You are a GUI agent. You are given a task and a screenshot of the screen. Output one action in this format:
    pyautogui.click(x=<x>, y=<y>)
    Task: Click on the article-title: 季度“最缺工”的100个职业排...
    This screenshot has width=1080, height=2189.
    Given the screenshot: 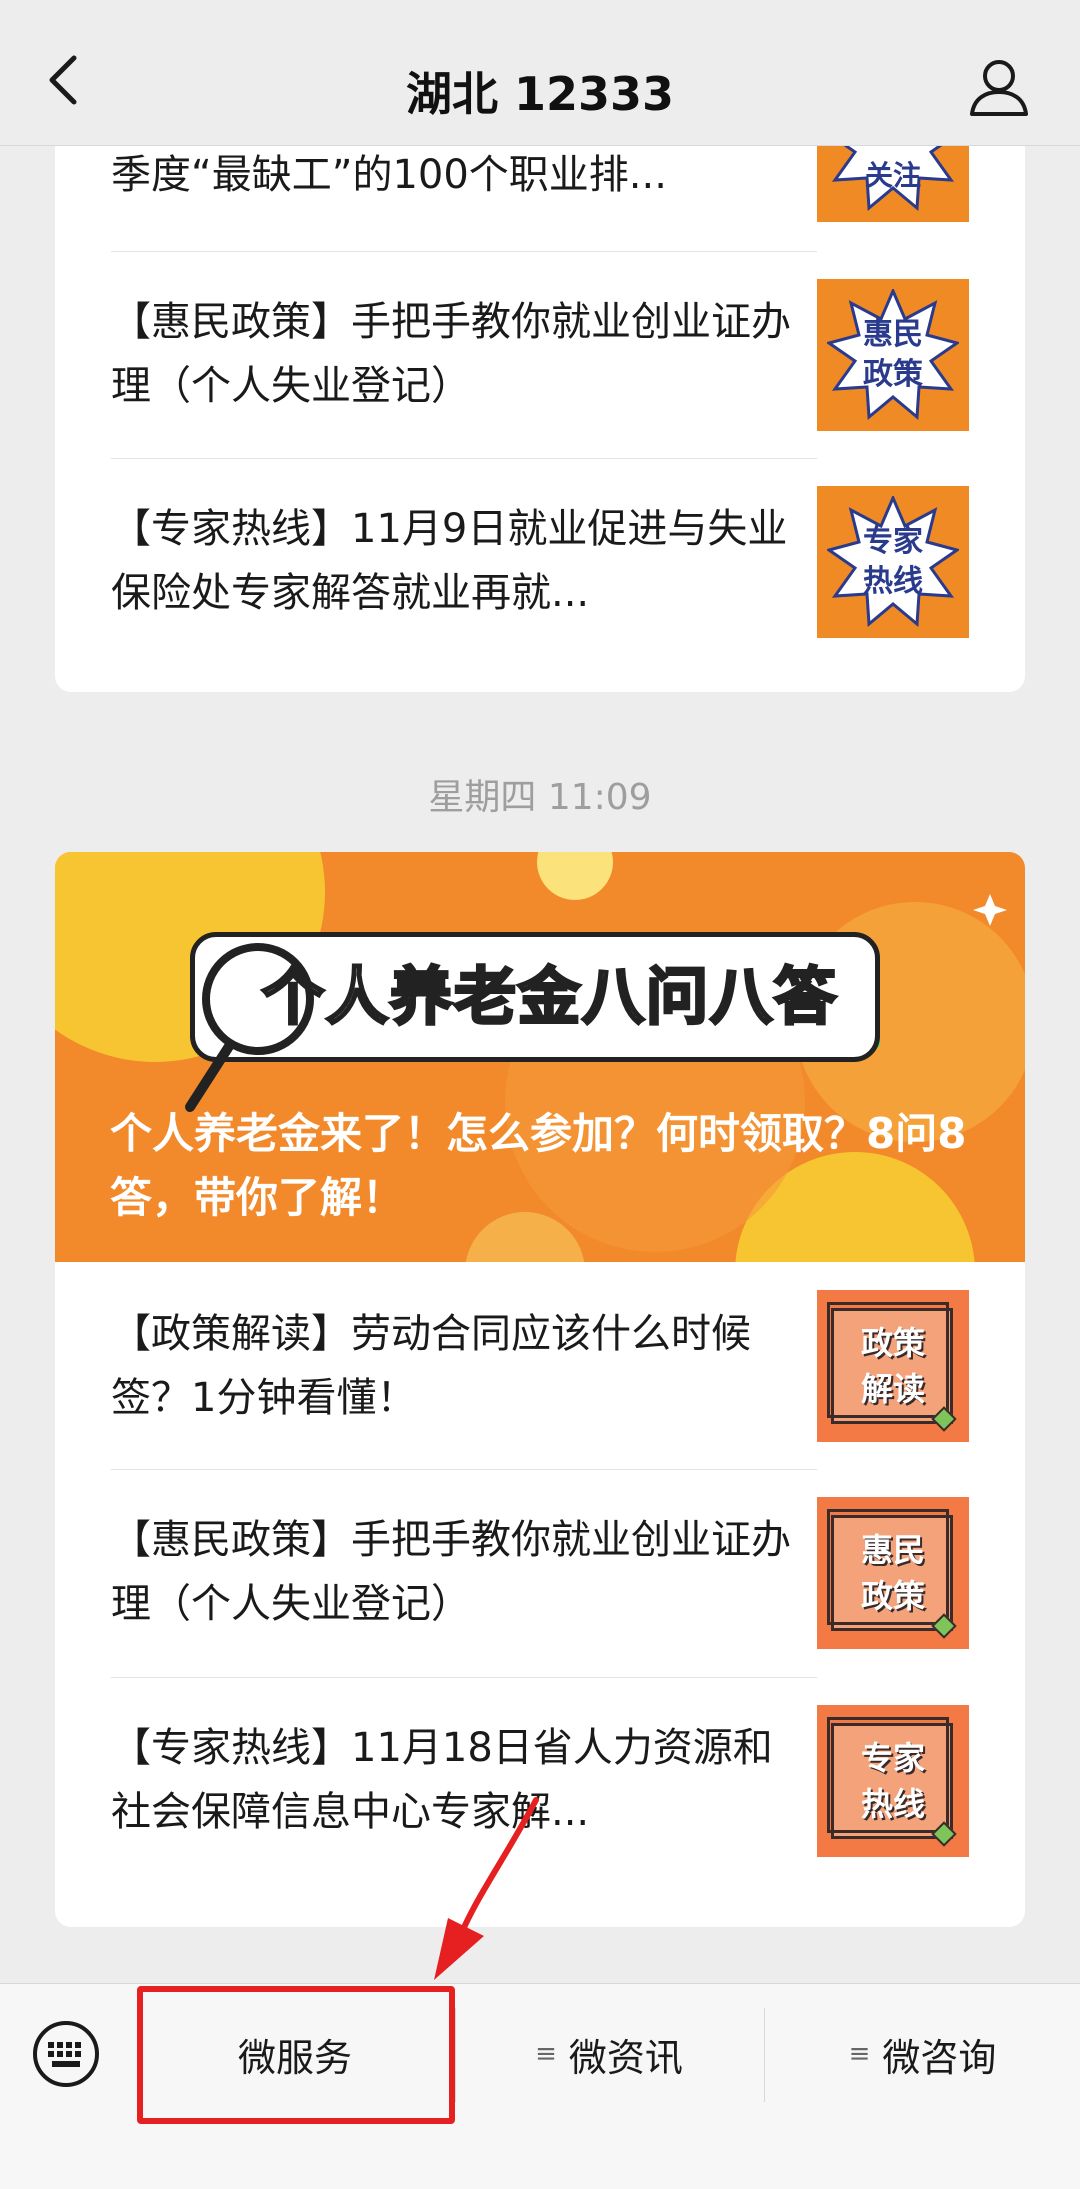 What is the action you would take?
    pyautogui.click(x=389, y=175)
    